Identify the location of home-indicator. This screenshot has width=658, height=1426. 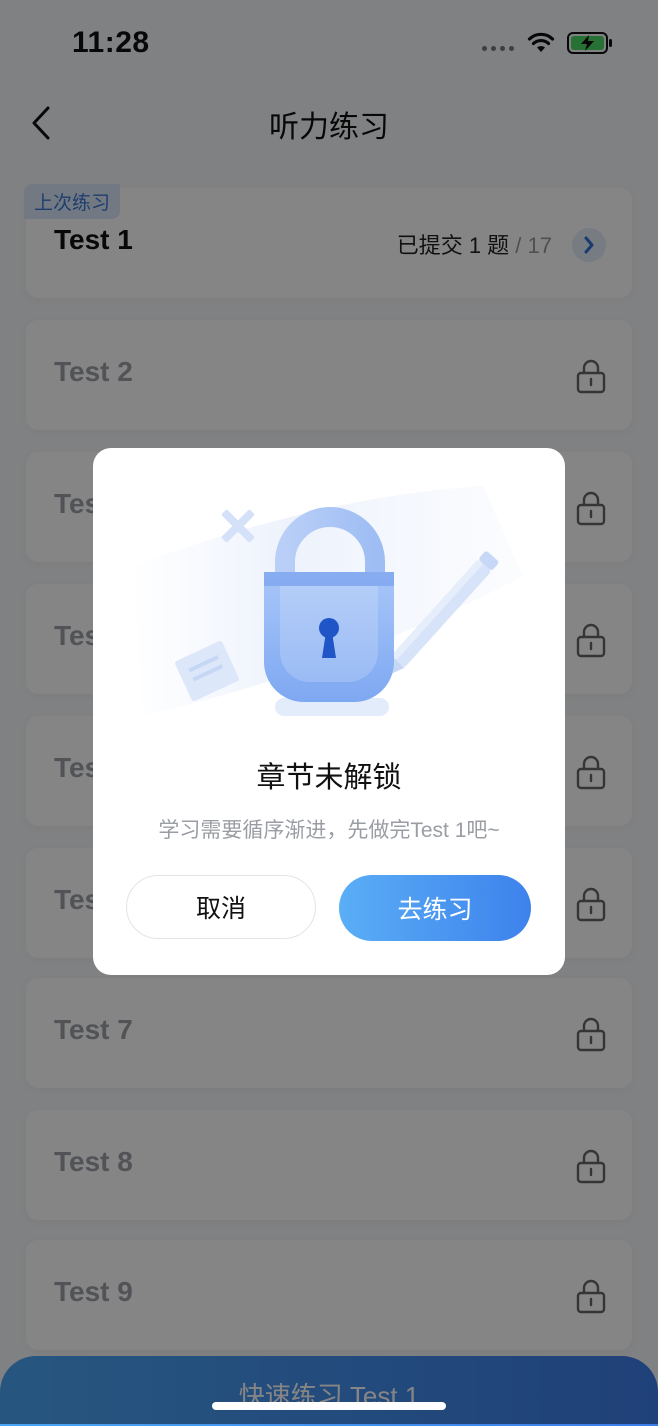
(329, 1406).